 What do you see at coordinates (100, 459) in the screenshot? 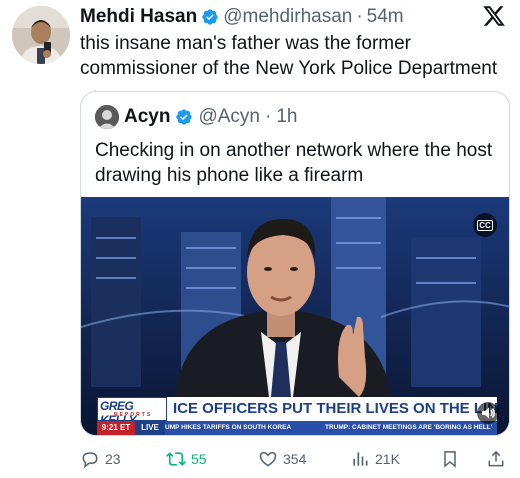
I see `reply-button: 23` at bounding box center [100, 459].